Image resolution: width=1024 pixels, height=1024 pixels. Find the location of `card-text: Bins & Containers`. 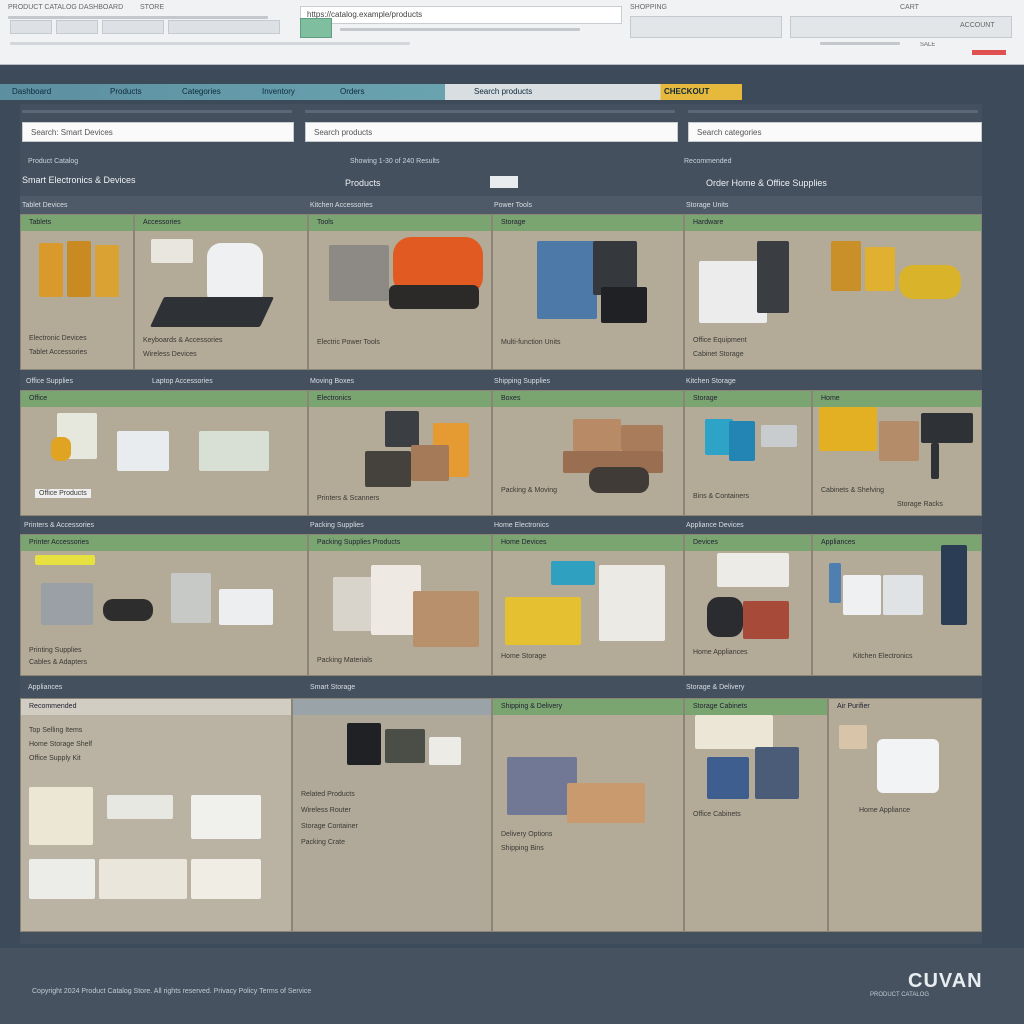

card-text: Bins & Containers is located at coordinates (721, 496).